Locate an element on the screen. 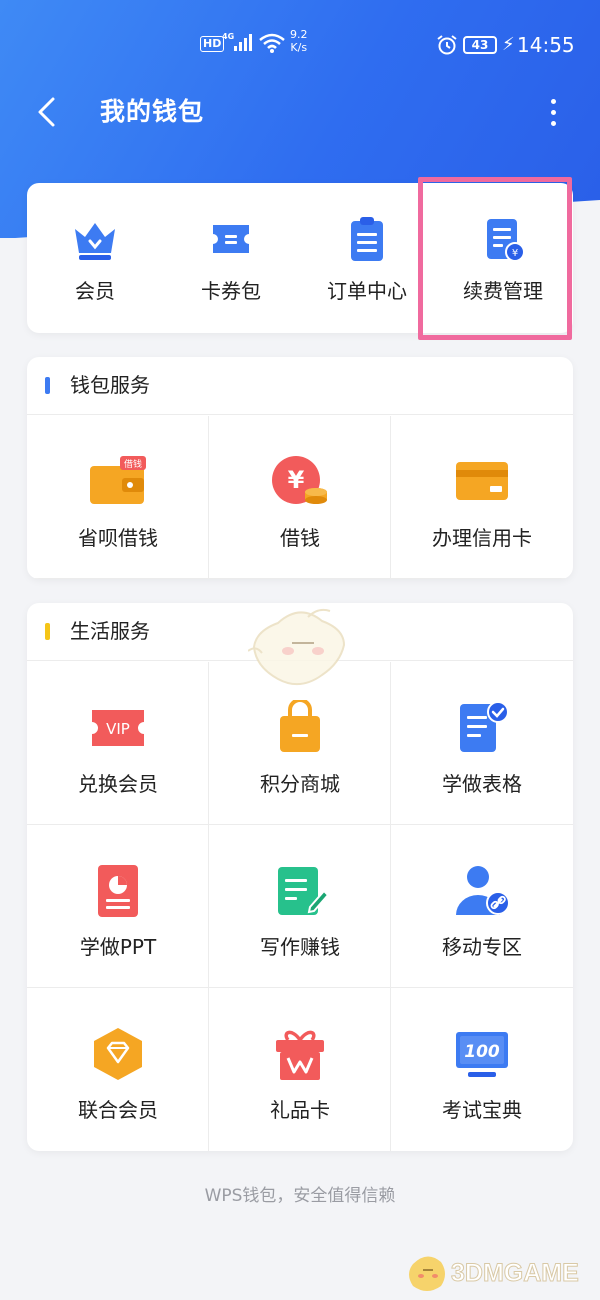  footer-security-note: WPS钱包，安全值得信赖 is located at coordinates (300, 1196).